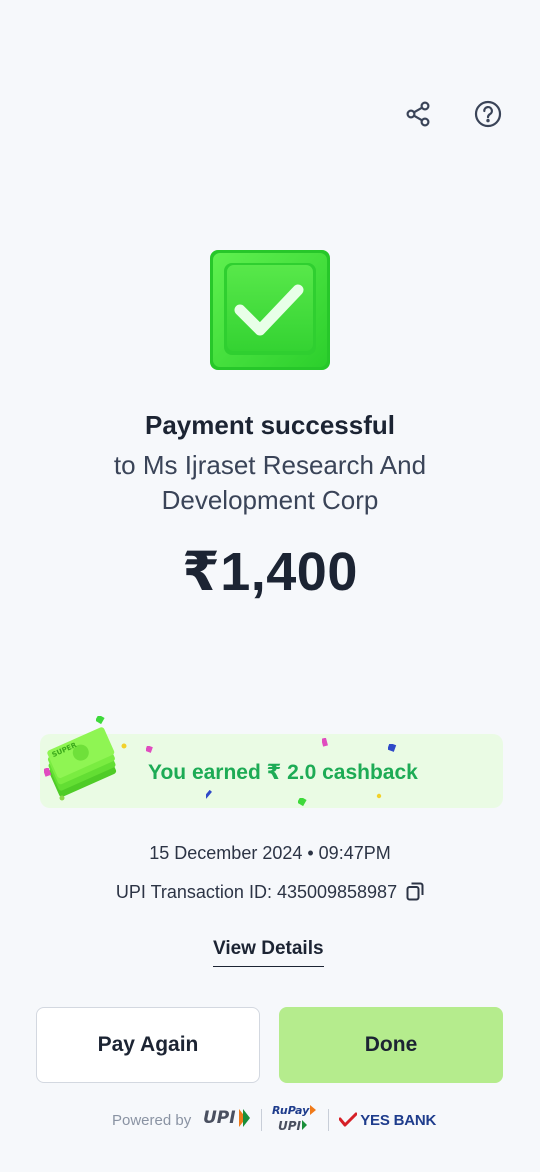 Image resolution: width=540 pixels, height=1172 pixels. I want to click on upi-transaction-id: UPI Transaction ID: 435009858987, so click(256, 892).